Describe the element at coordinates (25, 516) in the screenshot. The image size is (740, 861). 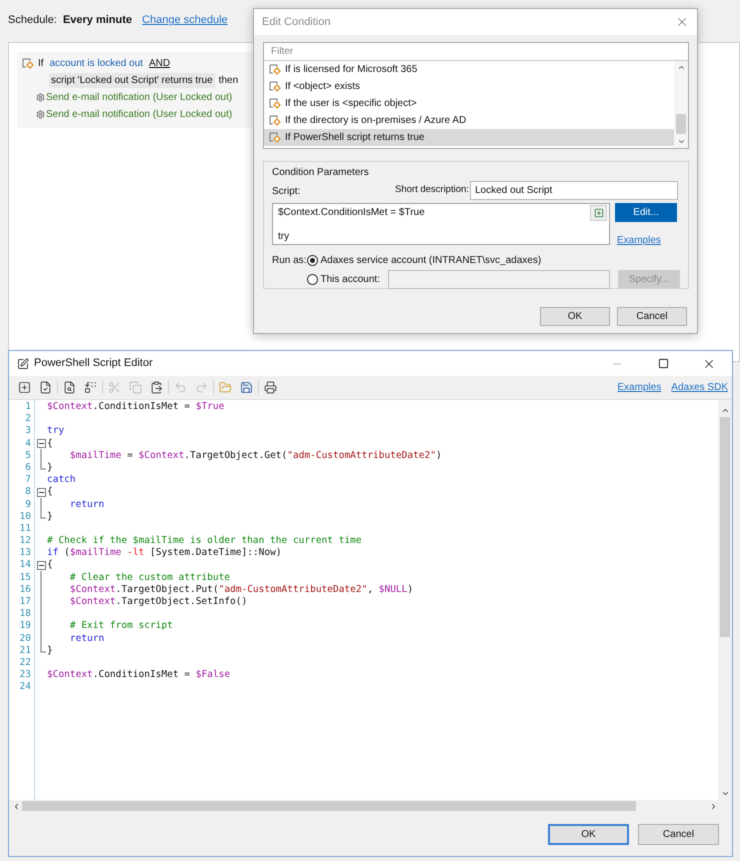
I see `line-number: 10` at that location.